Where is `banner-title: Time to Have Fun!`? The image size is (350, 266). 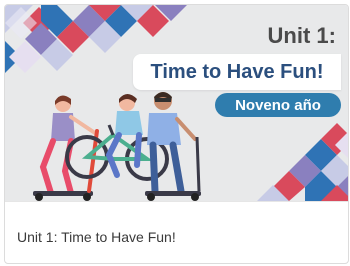
banner-title: Time to Have Fun! is located at coordinates (237, 71).